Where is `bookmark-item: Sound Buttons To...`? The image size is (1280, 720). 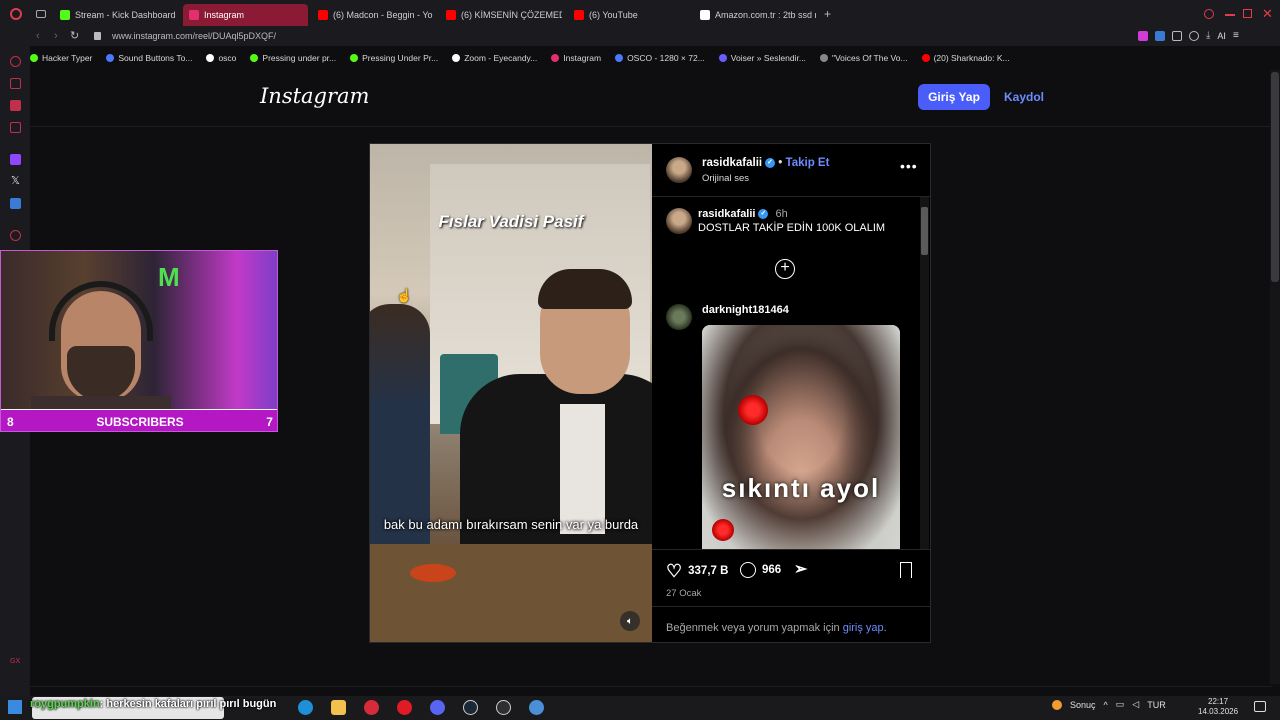 bookmark-item: Sound Buttons To... is located at coordinates (149, 58).